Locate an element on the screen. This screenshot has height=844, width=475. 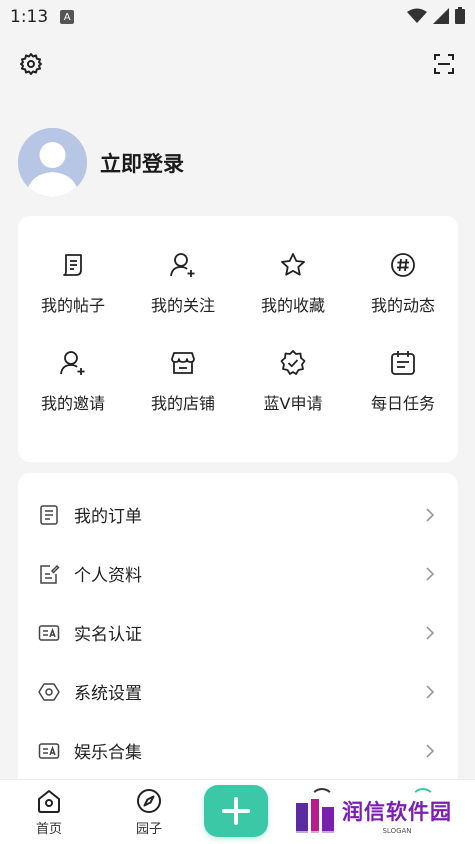
grid-label: 蓝V申请 is located at coordinates (293, 403).